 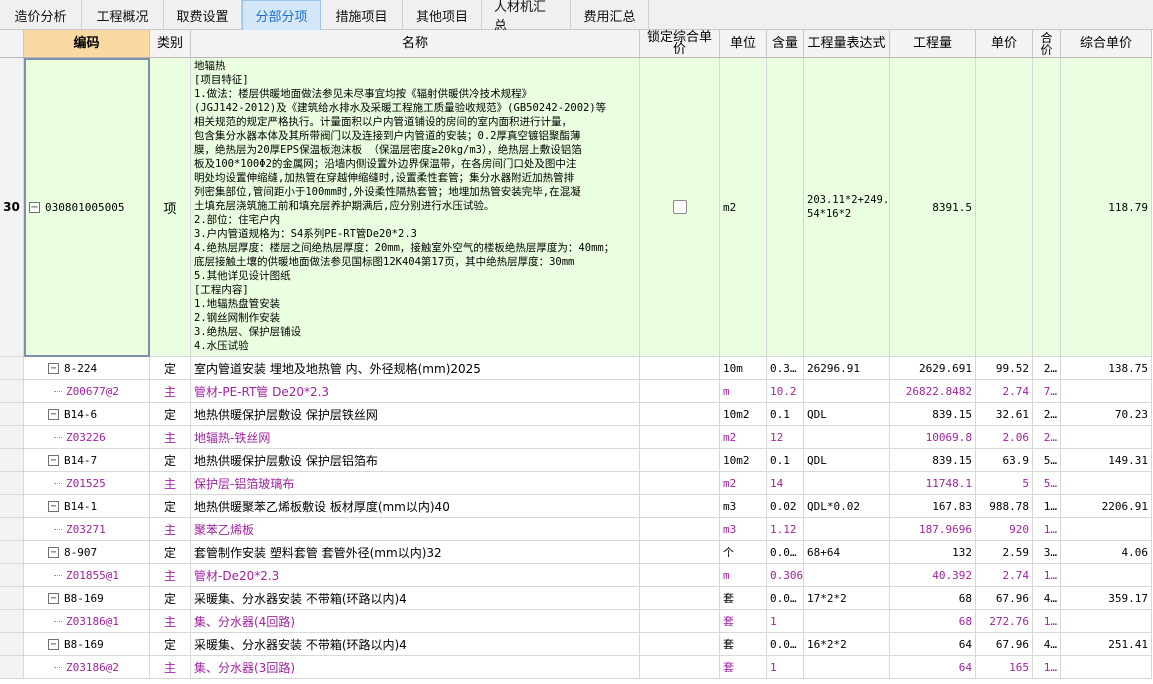 What do you see at coordinates (87, 598) in the screenshot?
I see `row-code: − B8-169` at bounding box center [87, 598].